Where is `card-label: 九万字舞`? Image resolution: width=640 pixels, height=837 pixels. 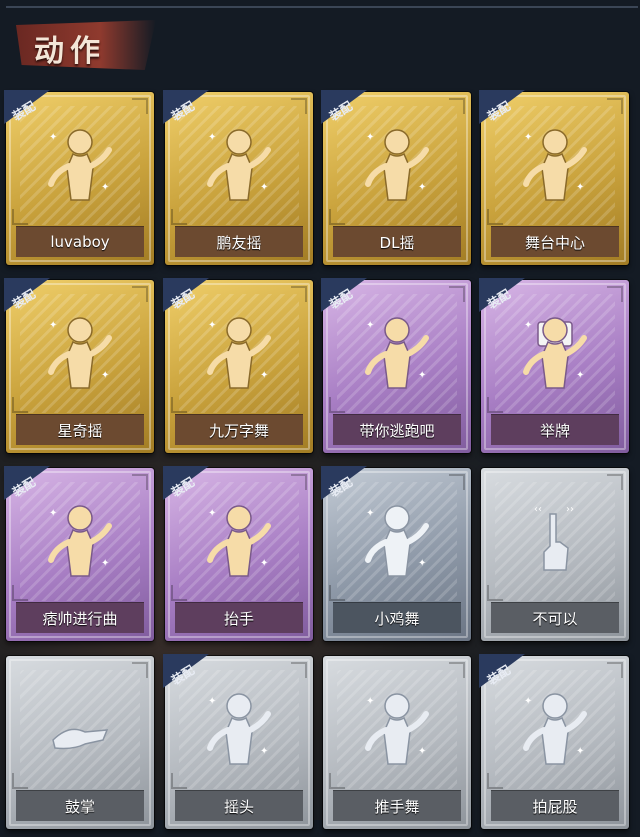 card-label: 九万字舞 is located at coordinates (239, 429).